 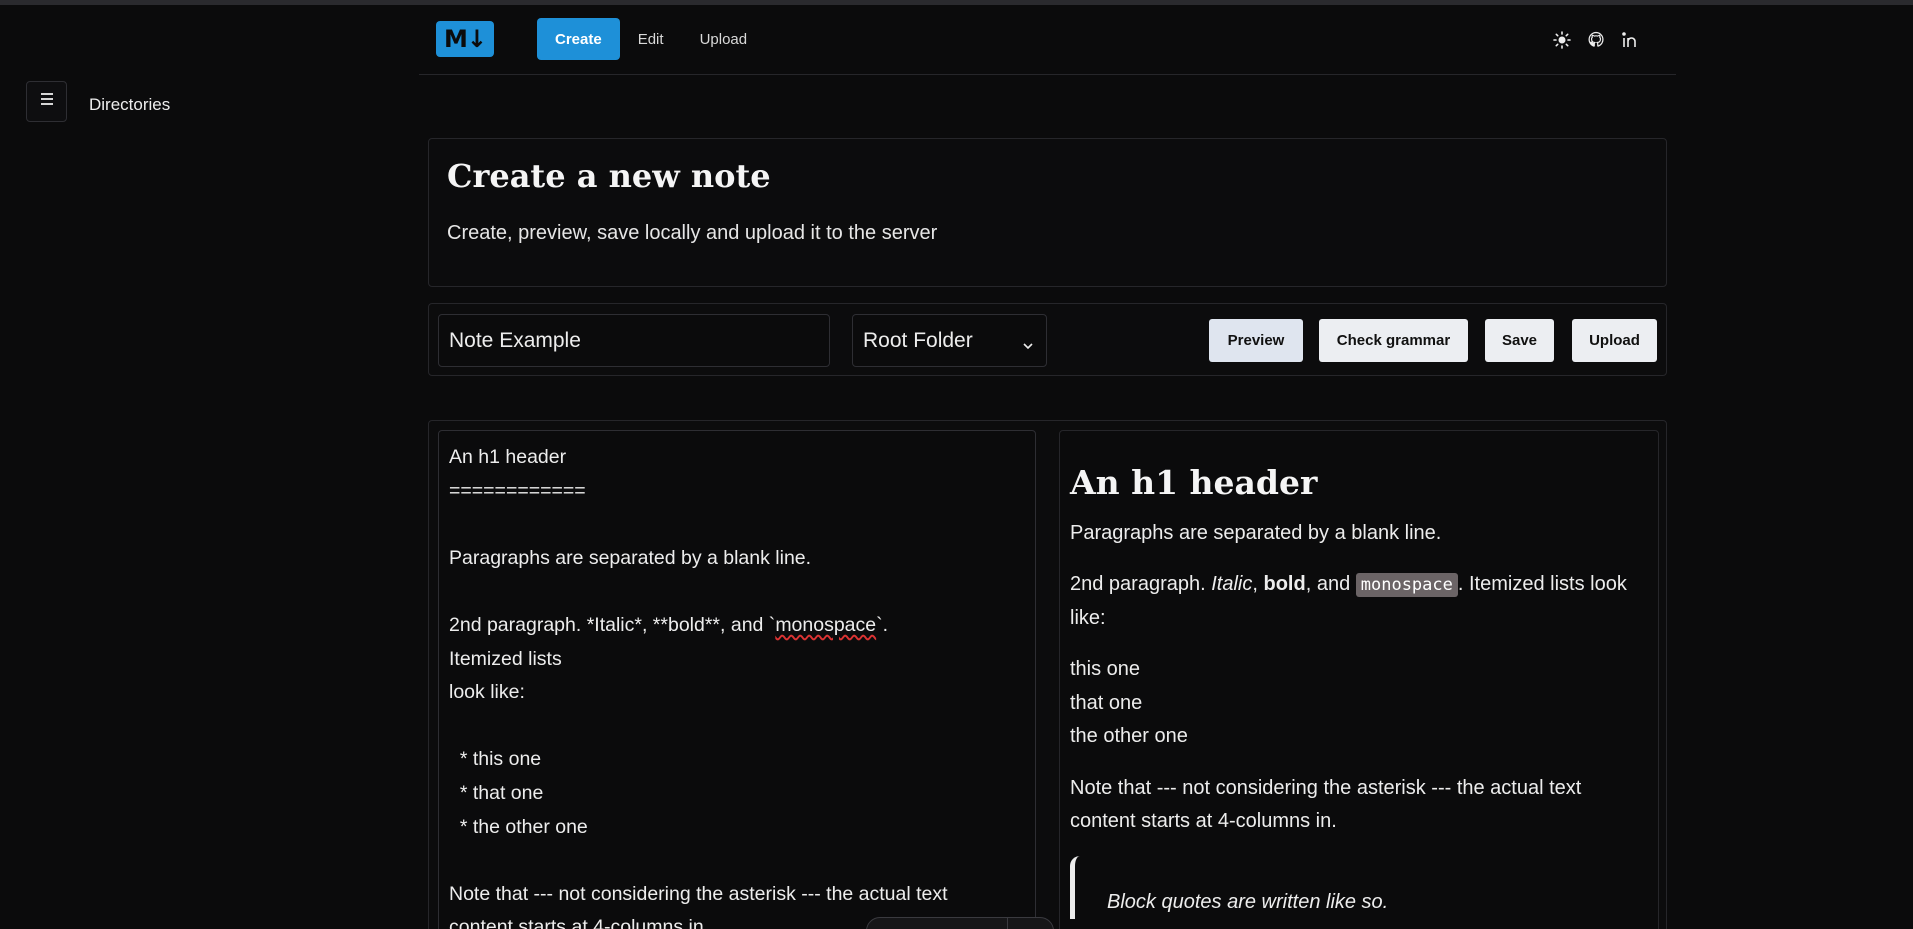 What do you see at coordinates (1129, 736) in the screenshot?
I see `list-item: the other one` at bounding box center [1129, 736].